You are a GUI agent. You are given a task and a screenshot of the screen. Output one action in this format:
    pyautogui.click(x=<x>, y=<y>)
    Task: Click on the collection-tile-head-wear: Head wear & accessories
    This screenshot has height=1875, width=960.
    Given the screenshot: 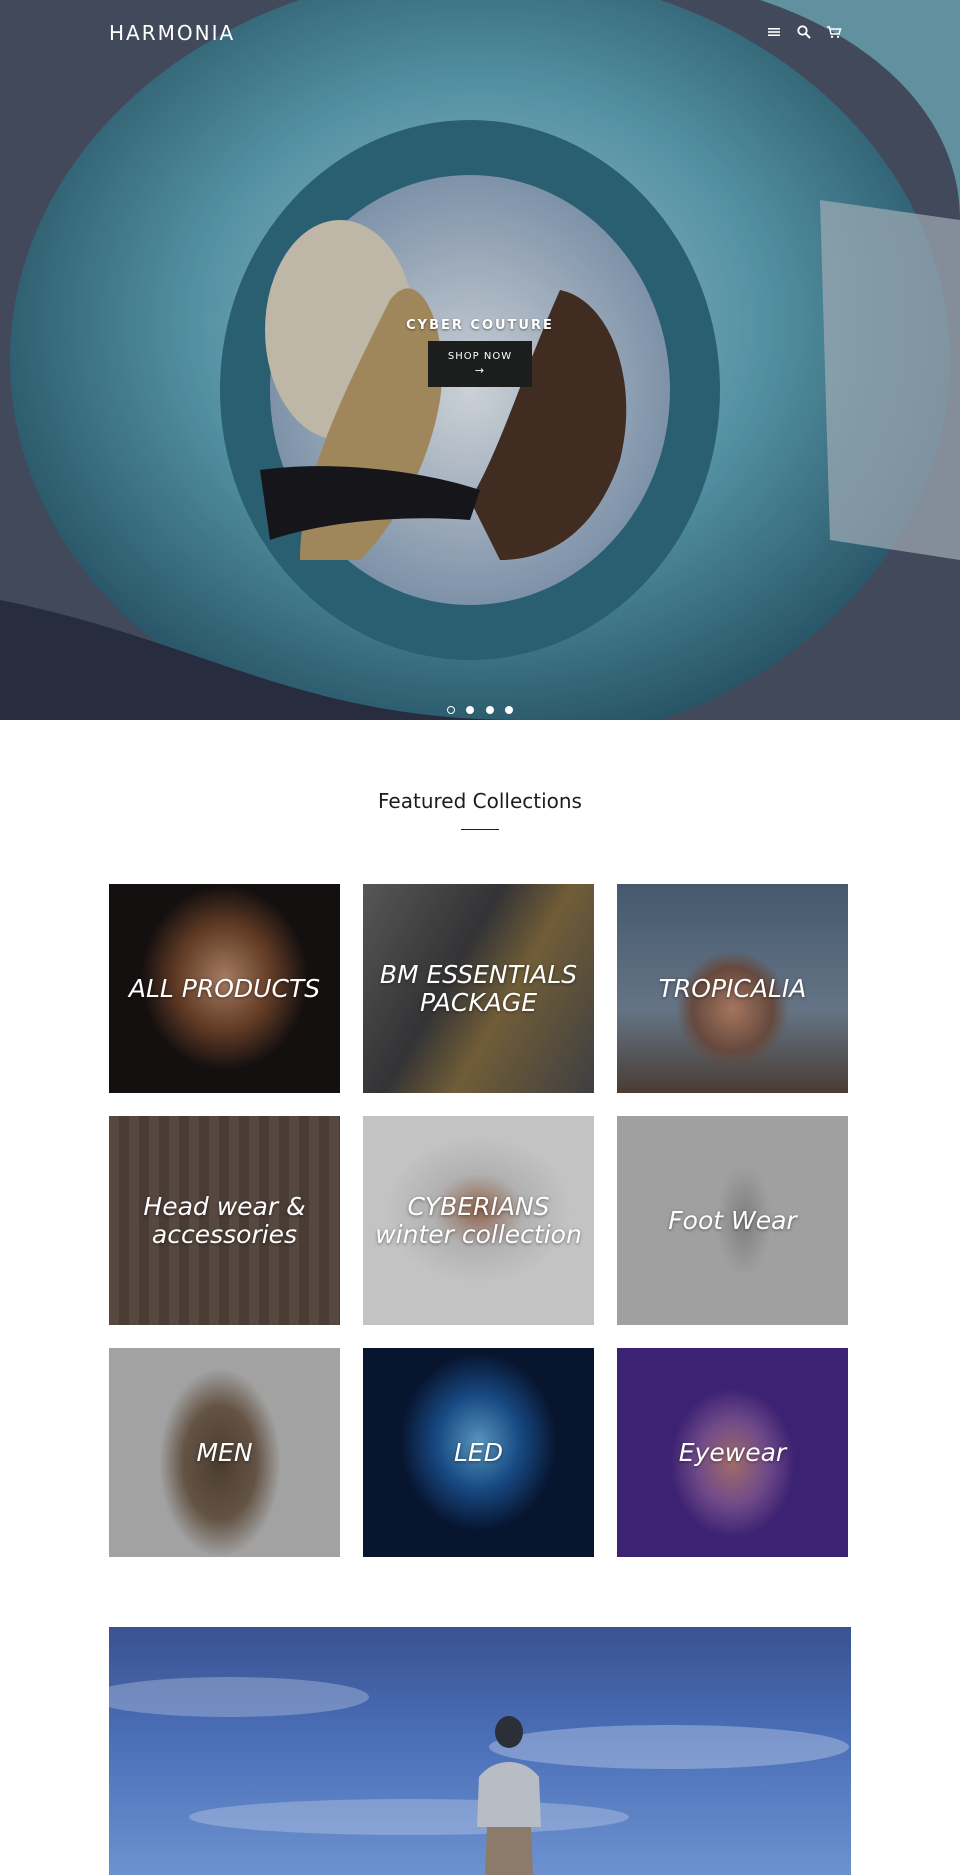 What is the action you would take?
    pyautogui.click(x=224, y=1220)
    